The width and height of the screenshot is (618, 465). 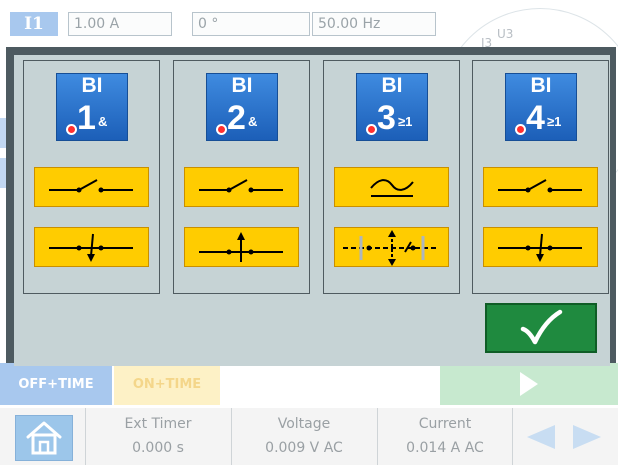 I want to click on analog-threshold-icon, so click(x=392, y=188).